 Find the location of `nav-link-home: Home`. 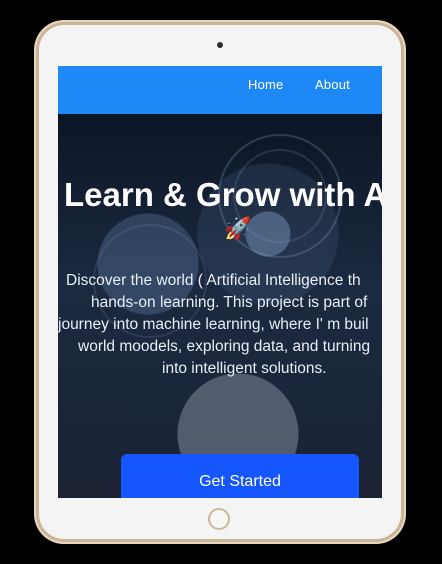

nav-link-home: Home is located at coordinates (265, 84).